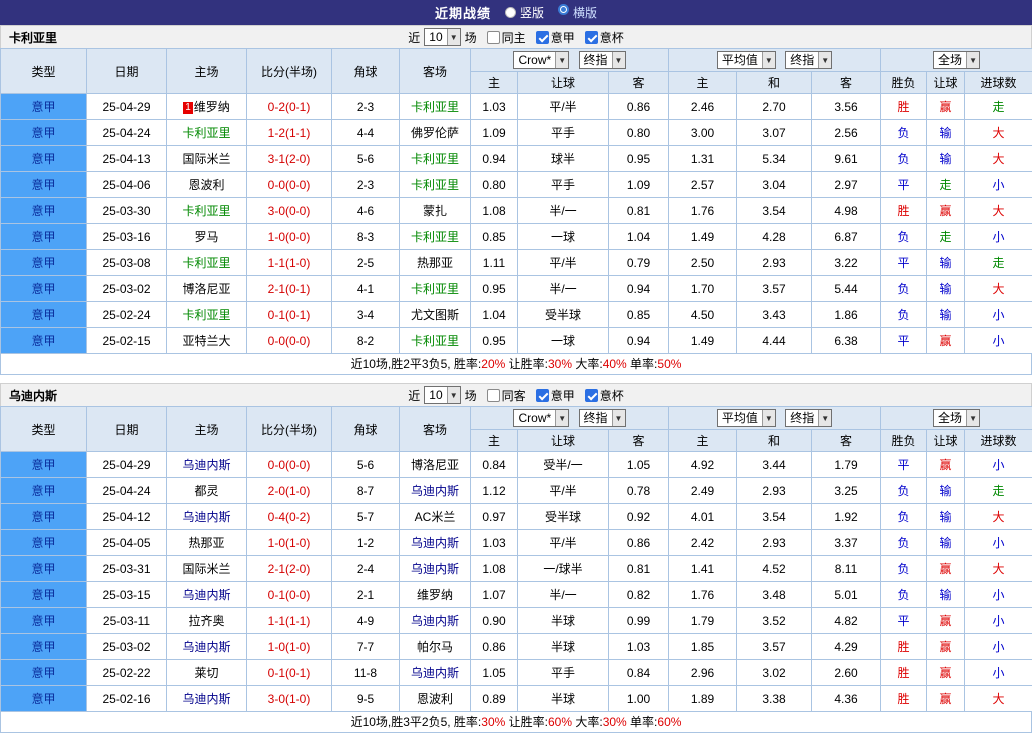 The width and height of the screenshot is (1032, 734). Describe the element at coordinates (435, 210) in the screenshot. I see `away-team-cell: 蒙扎` at that location.